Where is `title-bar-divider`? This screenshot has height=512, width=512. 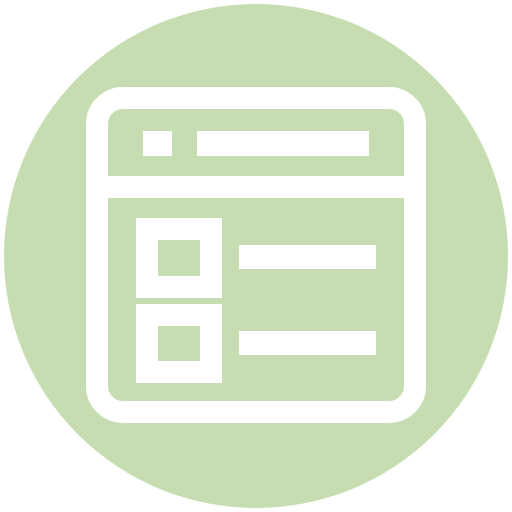 title-bar-divider is located at coordinates (256, 187).